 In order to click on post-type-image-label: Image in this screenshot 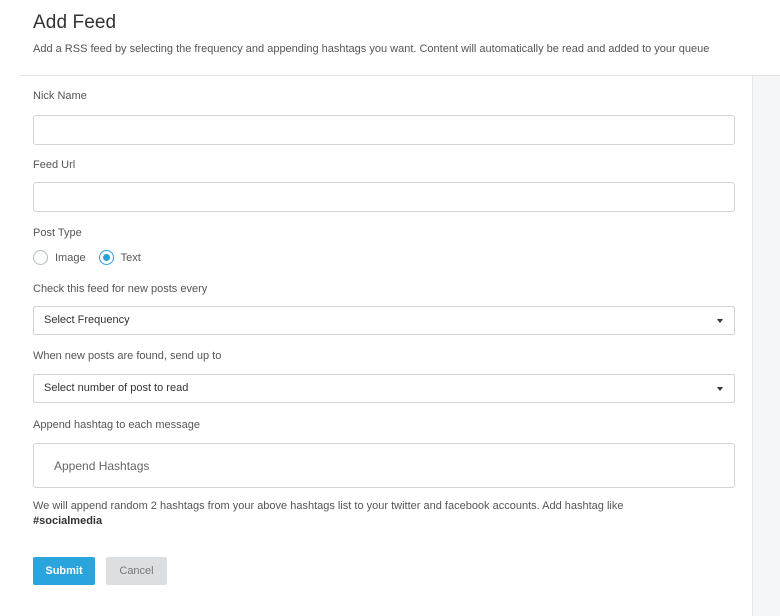, I will do `click(70, 258)`.